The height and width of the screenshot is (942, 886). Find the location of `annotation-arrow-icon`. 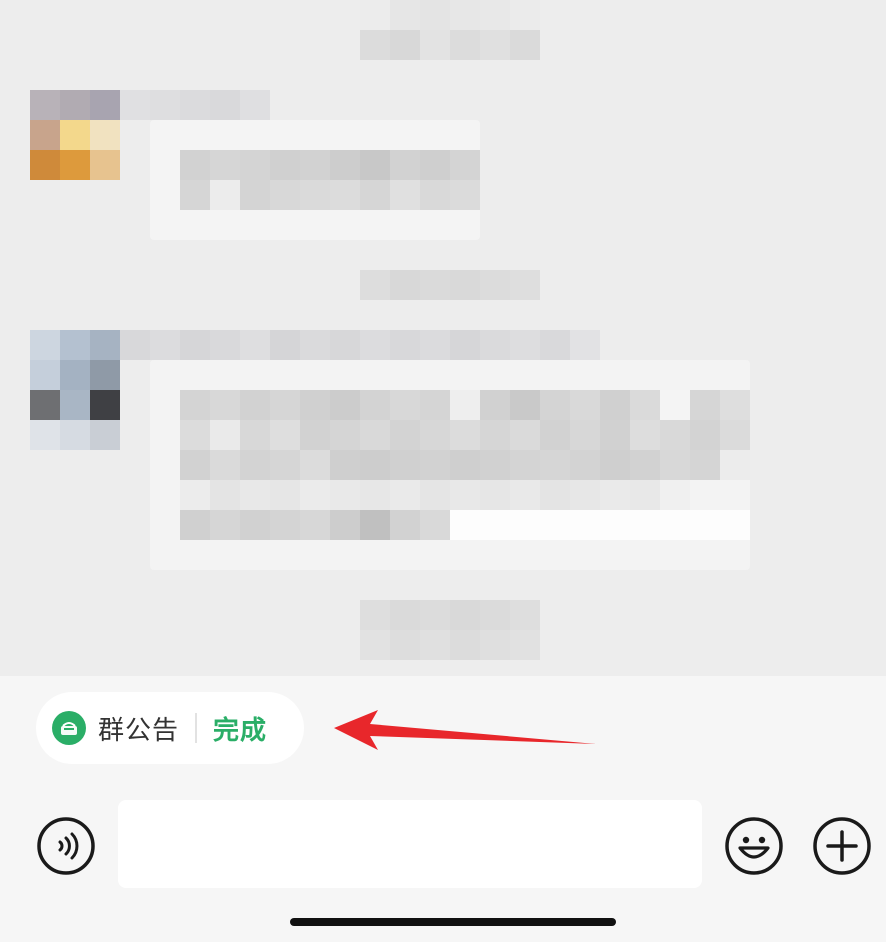

annotation-arrow-icon is located at coordinates (465, 730).